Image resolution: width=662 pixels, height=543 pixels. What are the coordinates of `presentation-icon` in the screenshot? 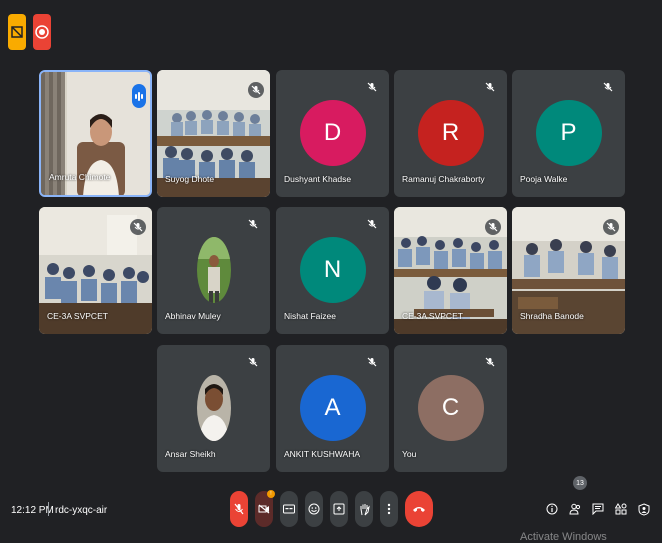 It's located at (17, 32).